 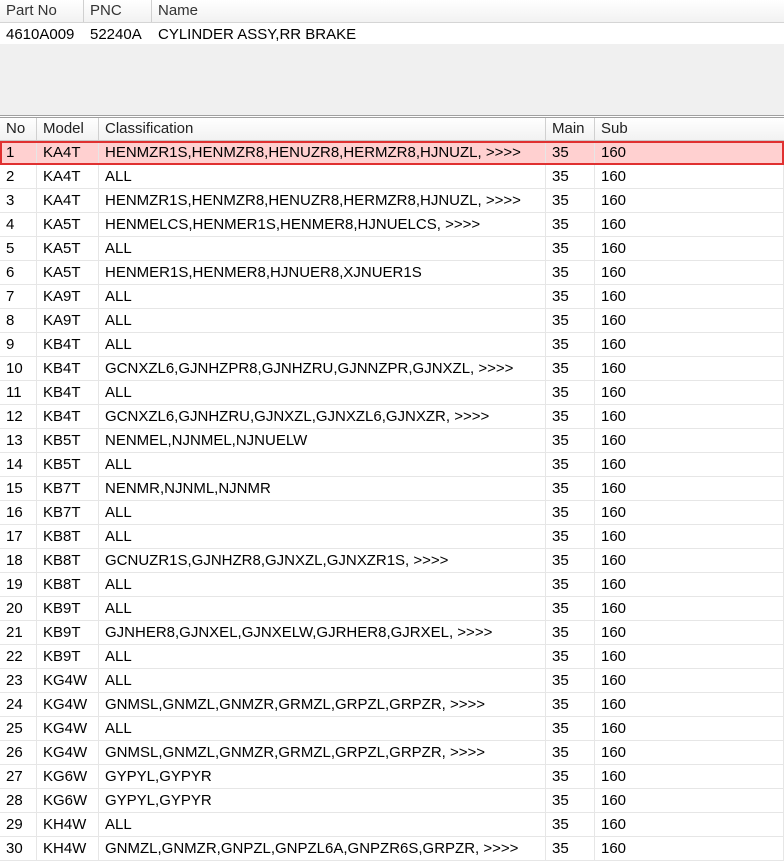 What do you see at coordinates (18, 392) in the screenshot?
I see `row-no-cell: 11` at bounding box center [18, 392].